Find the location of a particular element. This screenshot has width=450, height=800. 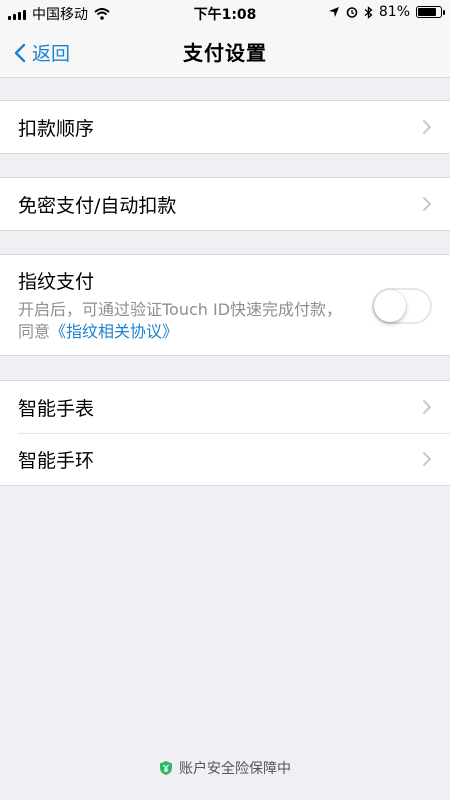

row-smart-watch: 智能手表 is located at coordinates (225, 407).